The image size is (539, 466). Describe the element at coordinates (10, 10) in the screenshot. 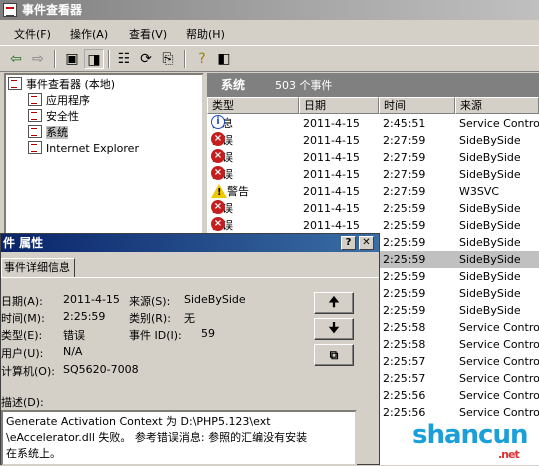

I see `event-viewer-icon` at that location.